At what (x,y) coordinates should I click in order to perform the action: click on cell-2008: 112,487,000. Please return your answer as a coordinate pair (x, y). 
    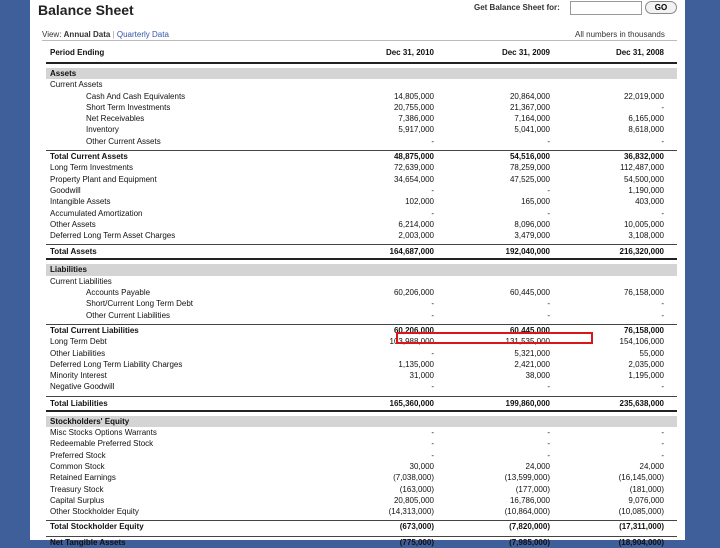
    Looking at the image, I should click on (642, 168).